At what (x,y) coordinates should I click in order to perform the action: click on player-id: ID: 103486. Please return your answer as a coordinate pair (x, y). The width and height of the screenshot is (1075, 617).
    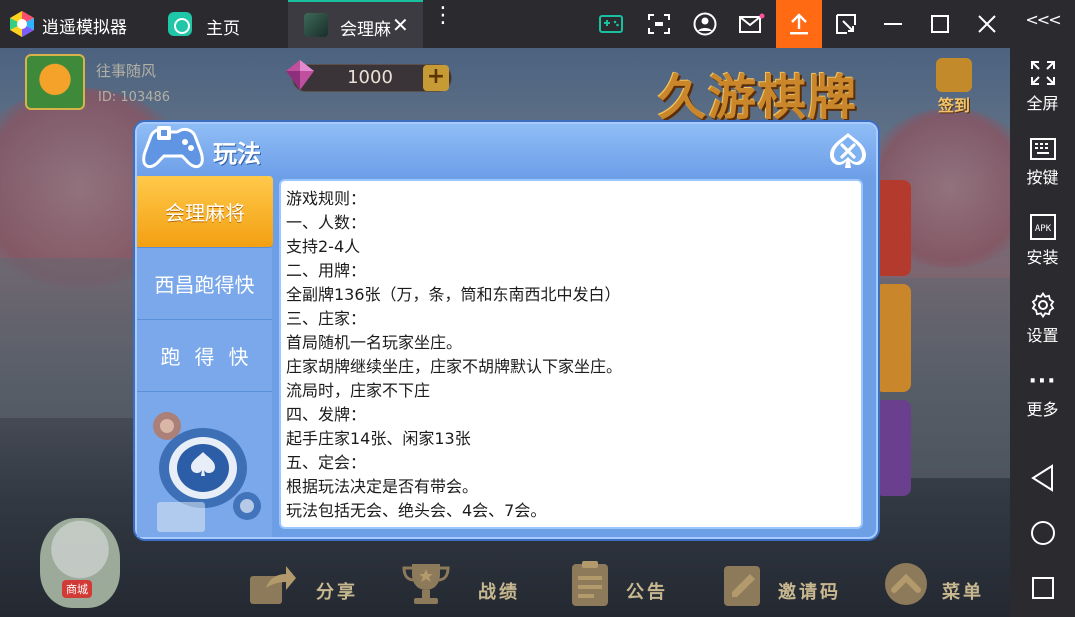
    Looking at the image, I should click on (134, 97).